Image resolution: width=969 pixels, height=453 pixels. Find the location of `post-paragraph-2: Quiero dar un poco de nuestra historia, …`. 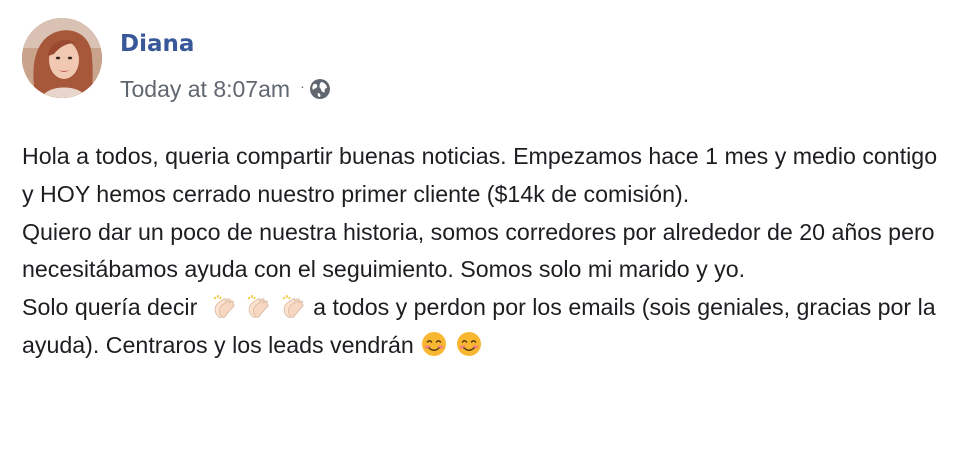

post-paragraph-2: Quiero dar un poco de nuestra historia, … is located at coordinates (478, 250).